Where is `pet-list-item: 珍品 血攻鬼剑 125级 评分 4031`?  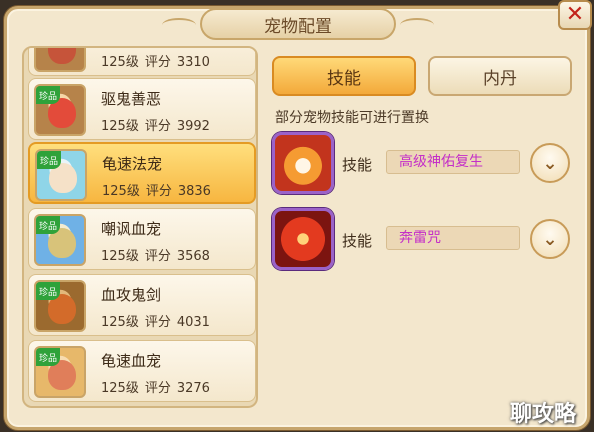 pet-list-item: 珍品 血攻鬼剑 125级 评分 4031 is located at coordinates (142, 305).